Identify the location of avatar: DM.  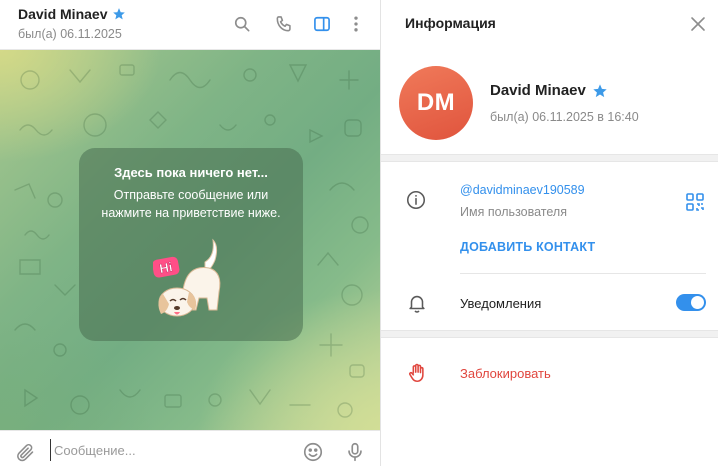
(436, 103).